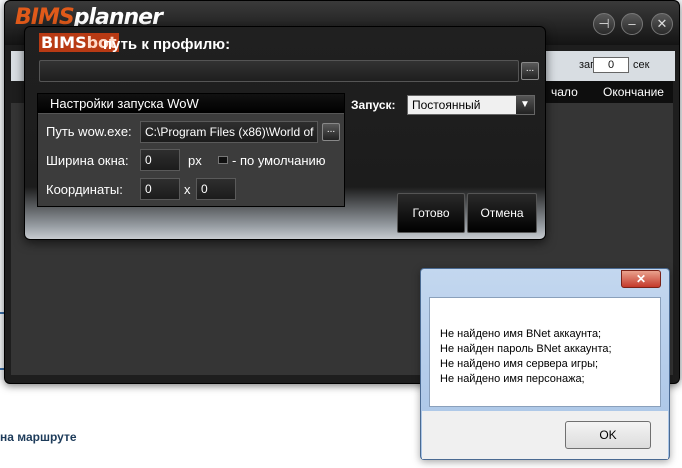 Image resolution: width=682 pixels, height=468 pixels. I want to click on background-route-text: на маршруте, so click(38, 437).